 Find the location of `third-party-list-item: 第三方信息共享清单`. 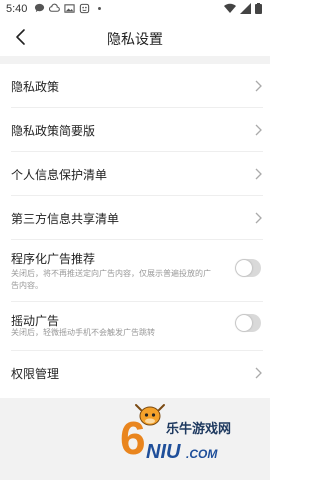

third-party-list-item: 第三方信息共享清单 is located at coordinates (137, 218).